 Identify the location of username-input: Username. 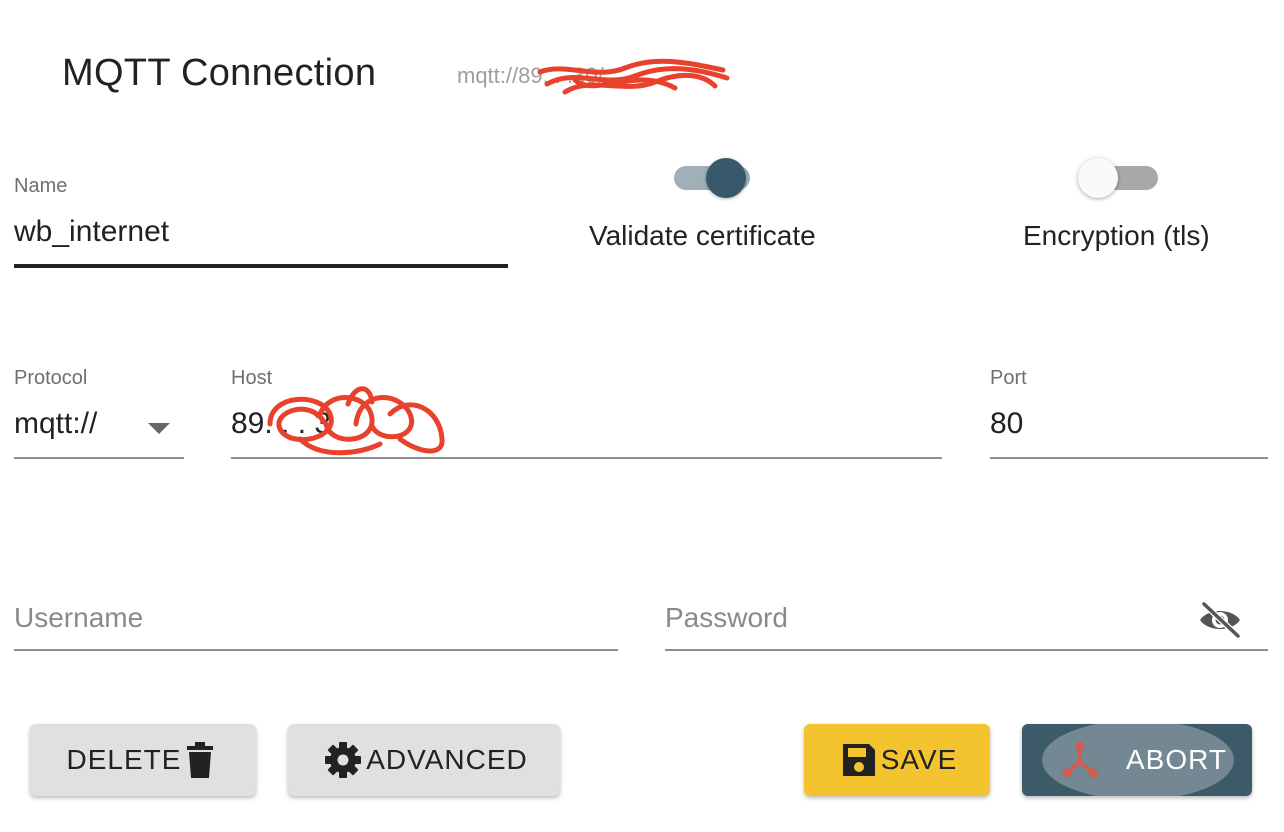
(78, 618).